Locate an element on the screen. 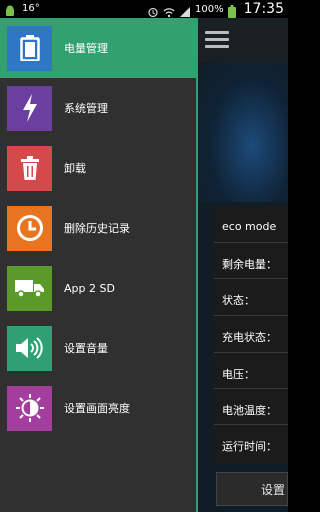 The image size is (320, 512). info-row-eco-mode: eco mode is located at coordinates (249, 226).